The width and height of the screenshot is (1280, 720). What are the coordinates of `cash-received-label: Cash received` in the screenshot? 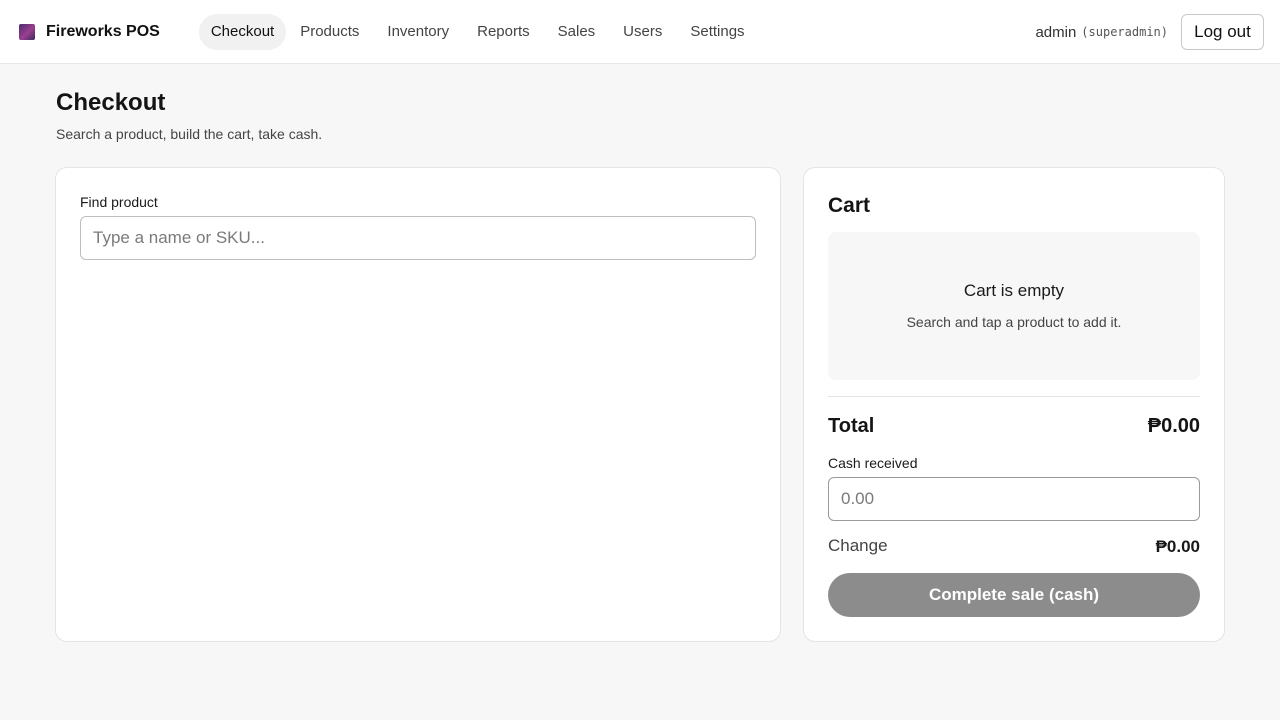 It's located at (873, 463).